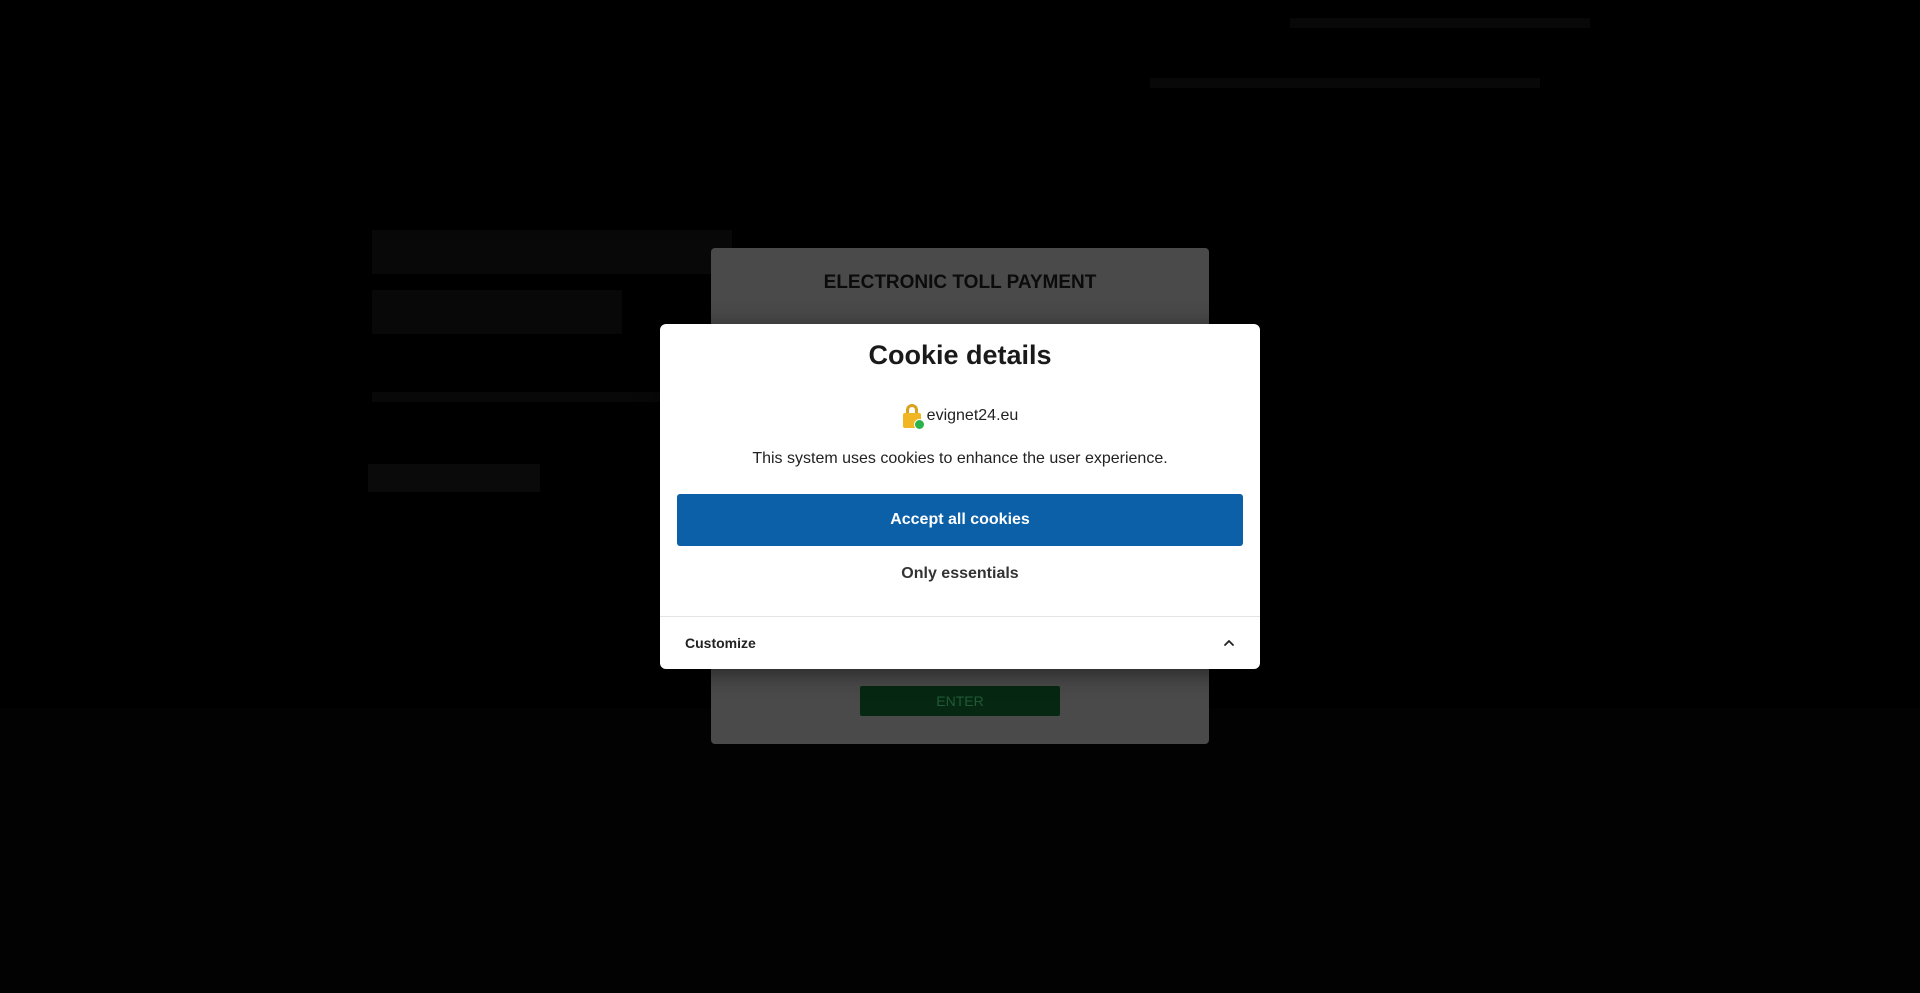 The width and height of the screenshot is (1920, 993). Describe the element at coordinates (972, 415) in the screenshot. I see `site-name: evignet24.eu` at that location.